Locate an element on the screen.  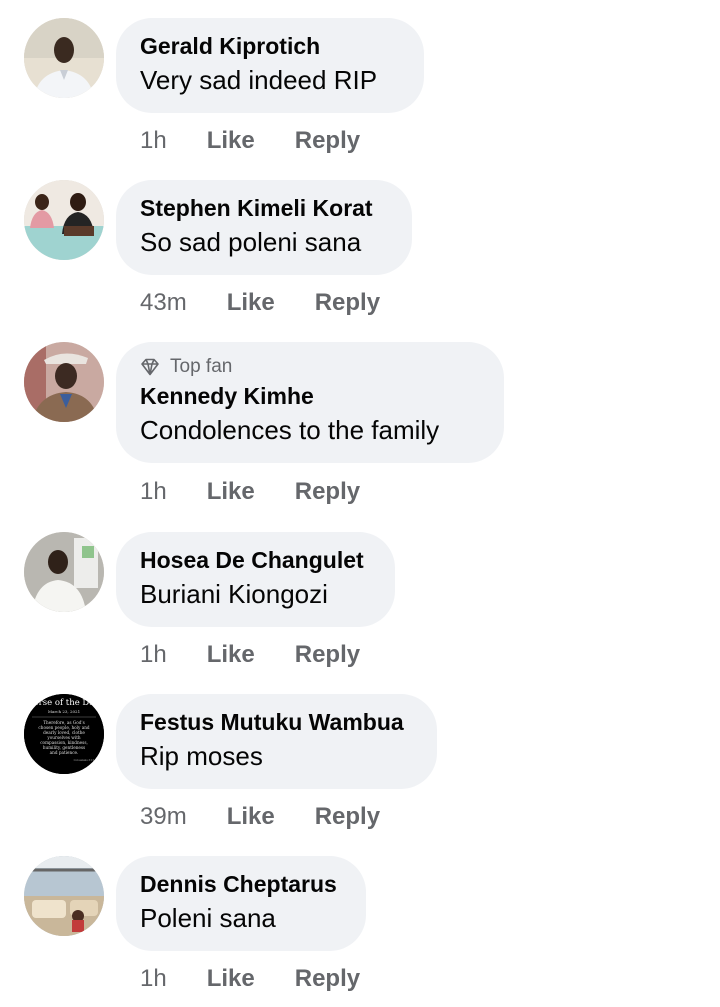
verse-reference: Colossians 3:12 is located at coordinates (84, 760).